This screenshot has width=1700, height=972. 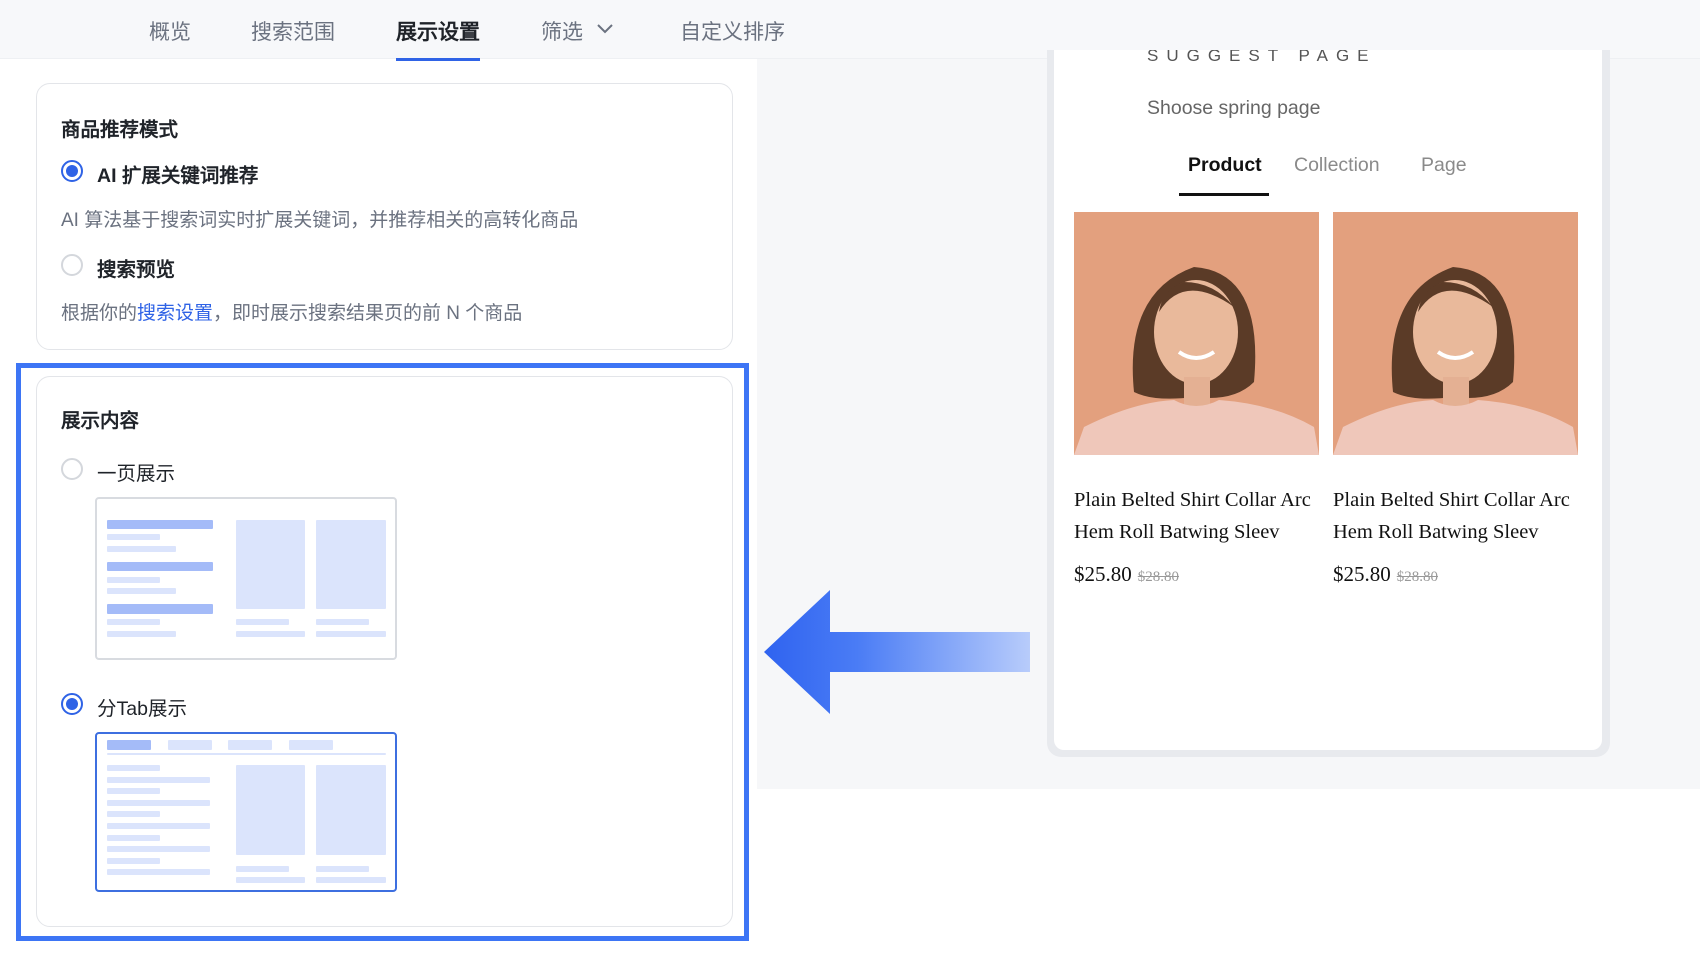 What do you see at coordinates (1337, 165) in the screenshot?
I see `preview-tab-collection: Collection` at bounding box center [1337, 165].